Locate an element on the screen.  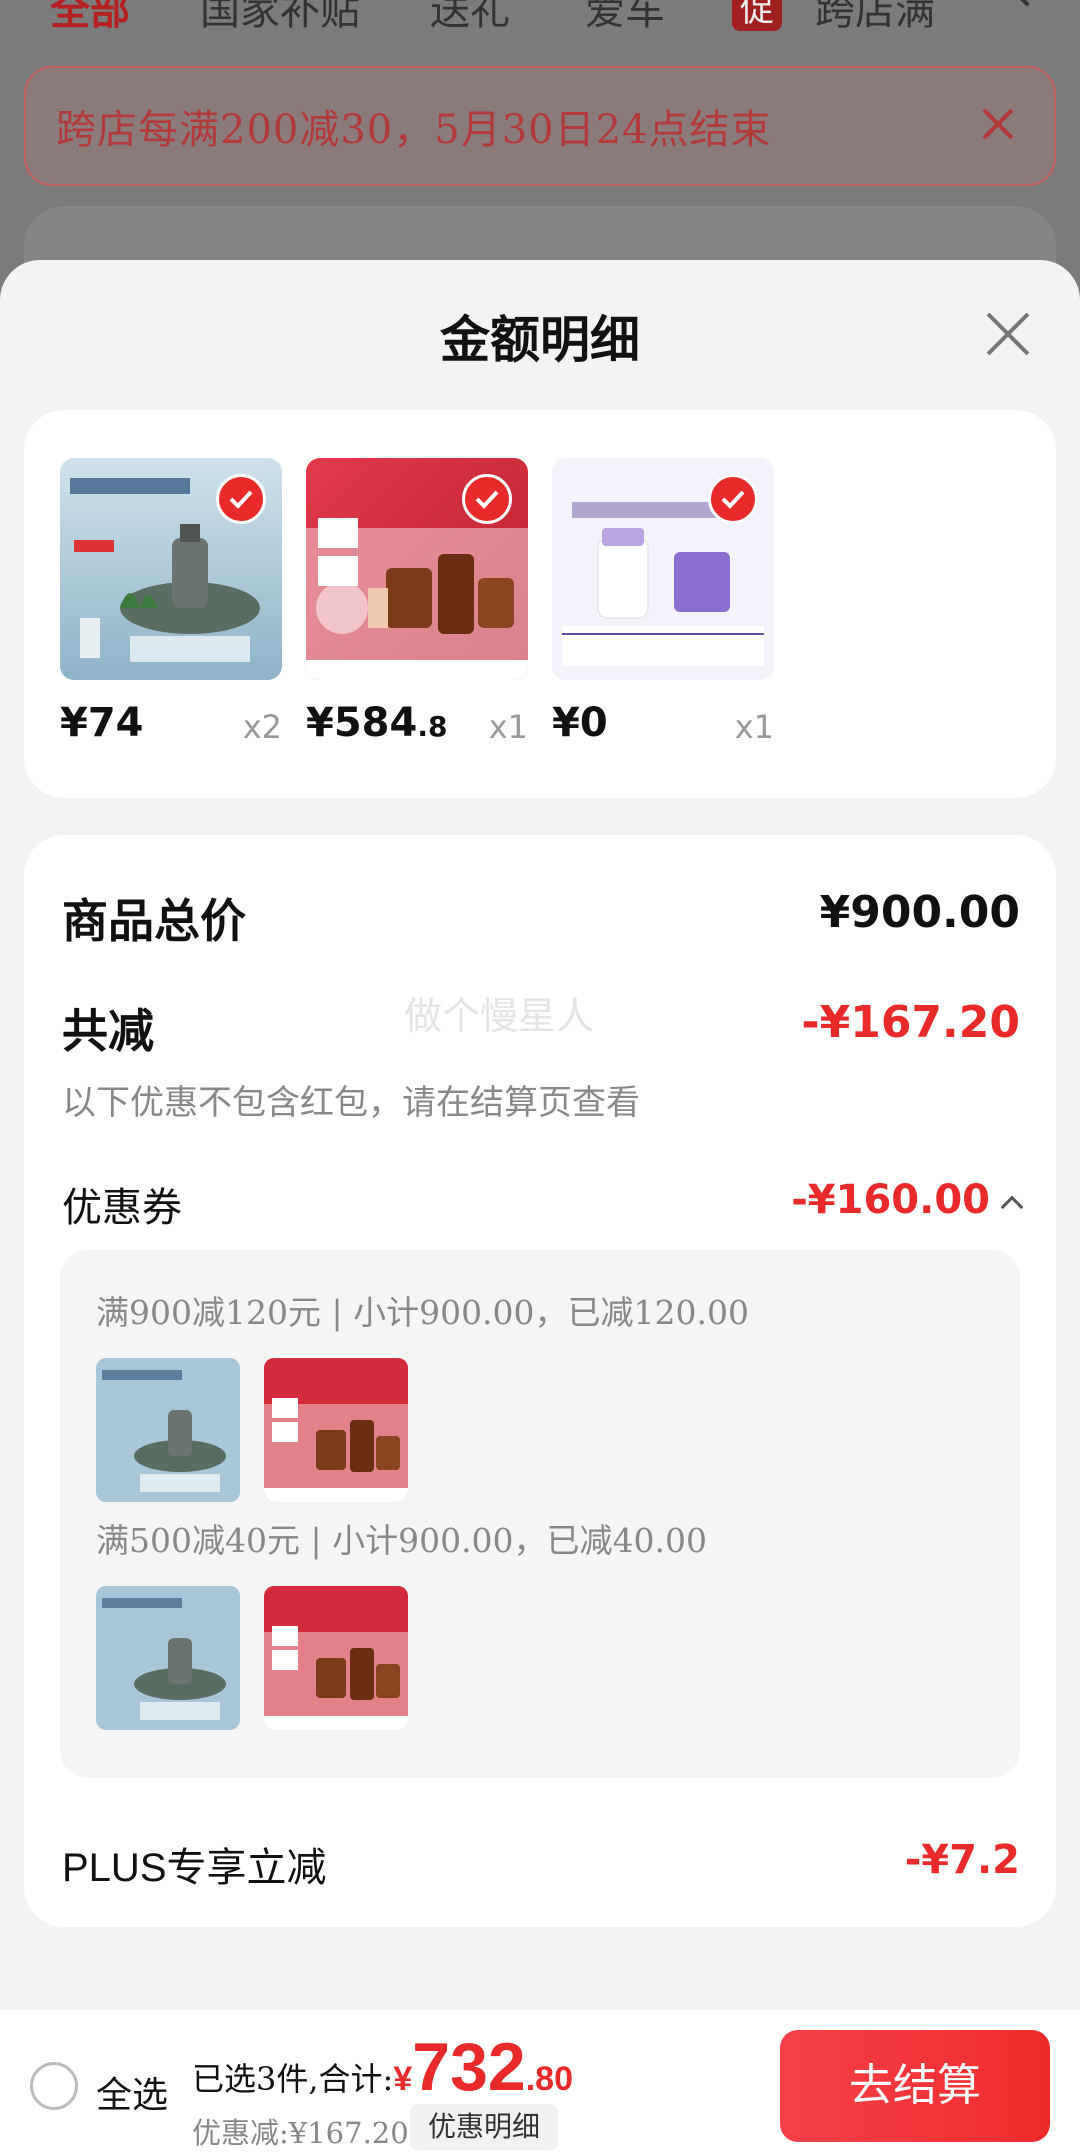
product-quantity: x2 is located at coordinates (262, 727).